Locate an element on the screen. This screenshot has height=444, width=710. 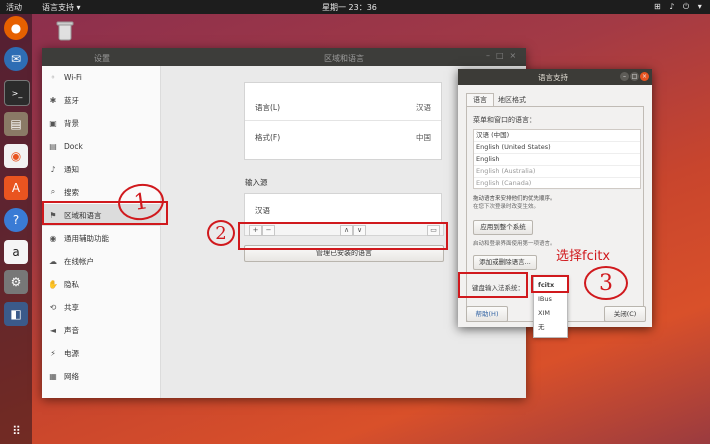
software-center-icon: A is located at coordinates (16, 188).